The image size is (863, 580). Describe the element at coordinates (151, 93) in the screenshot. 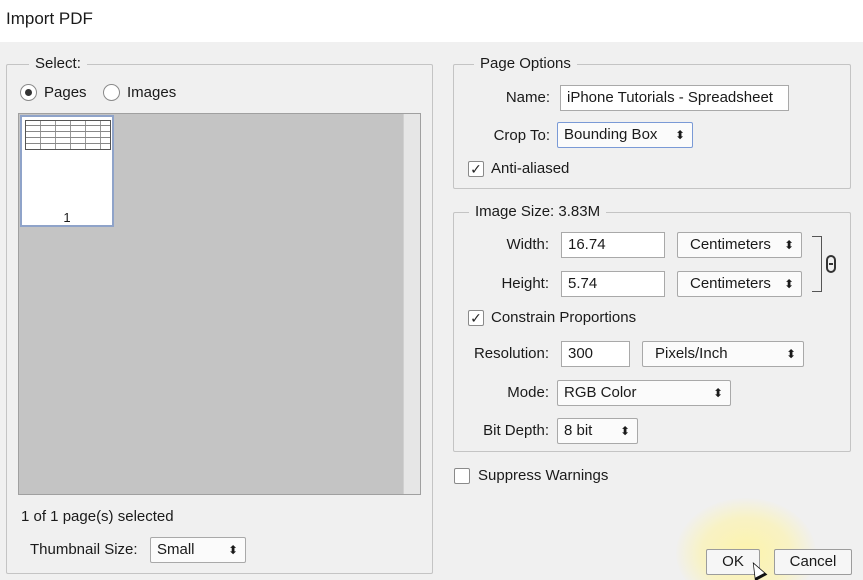

I see `images-radio-label: Images` at that location.